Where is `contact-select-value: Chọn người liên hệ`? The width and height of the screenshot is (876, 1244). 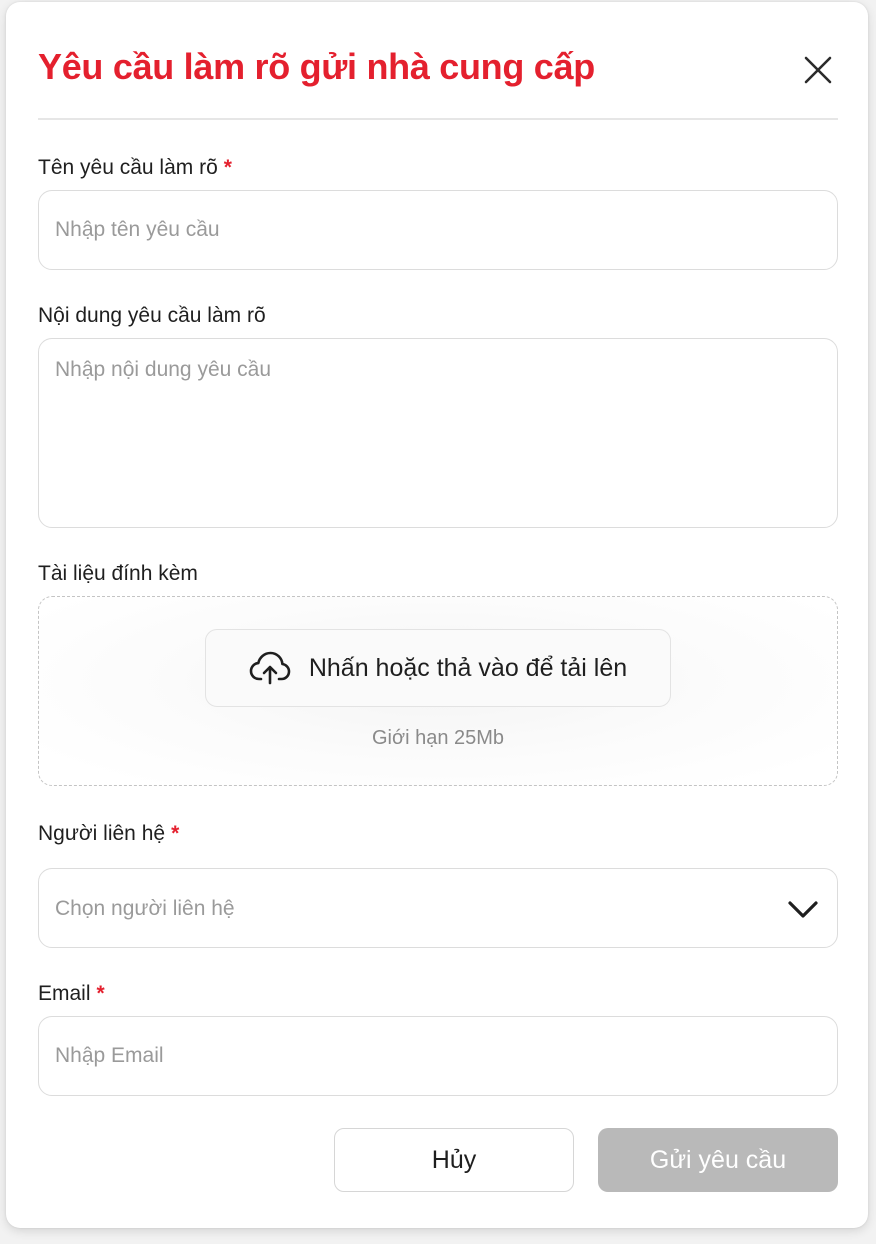
contact-select-value: Chọn người liên hệ is located at coordinates (145, 908).